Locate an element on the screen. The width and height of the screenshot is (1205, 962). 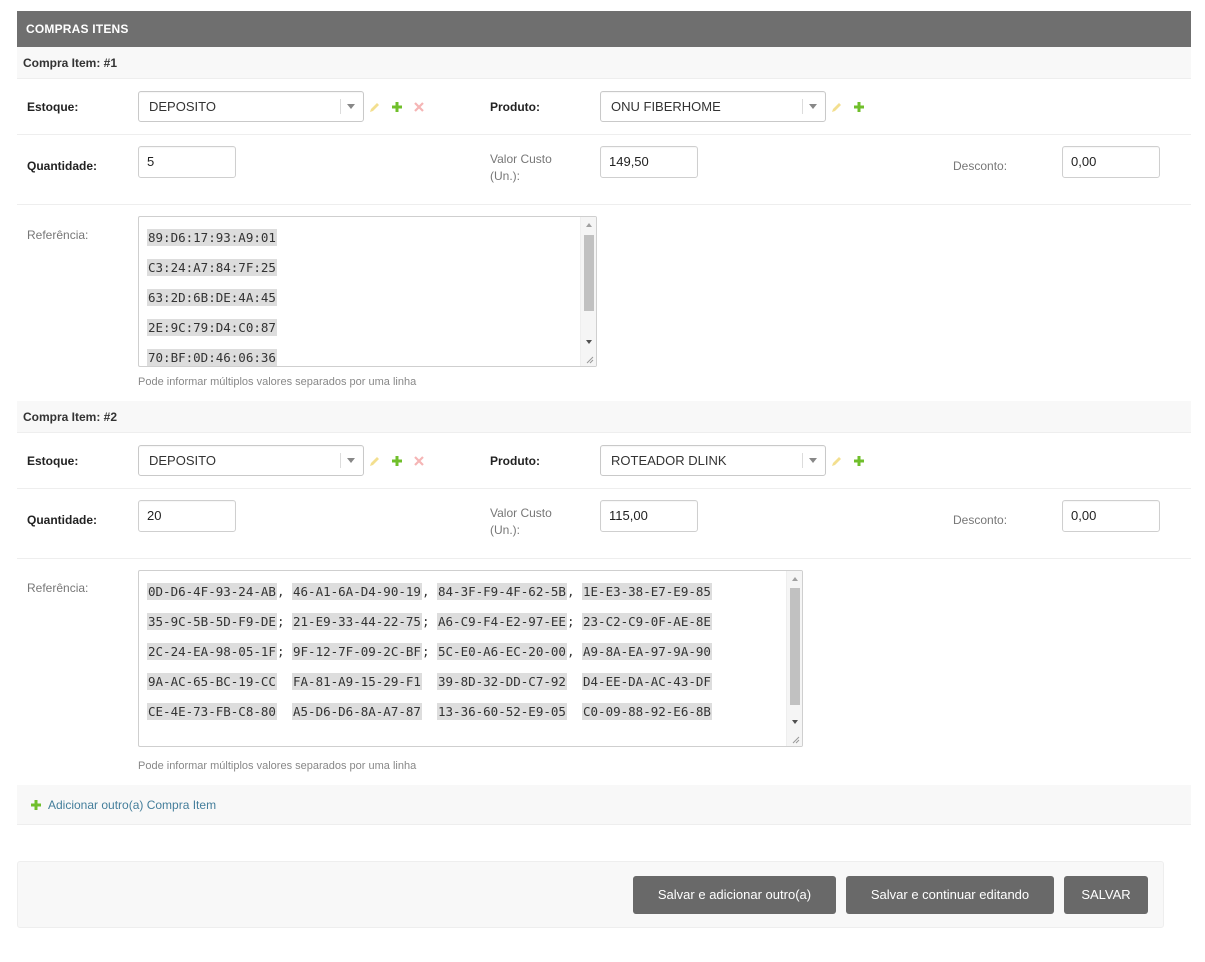
referencia-line: 63:2D:6B:DE:4A:45 is located at coordinates (212, 298).